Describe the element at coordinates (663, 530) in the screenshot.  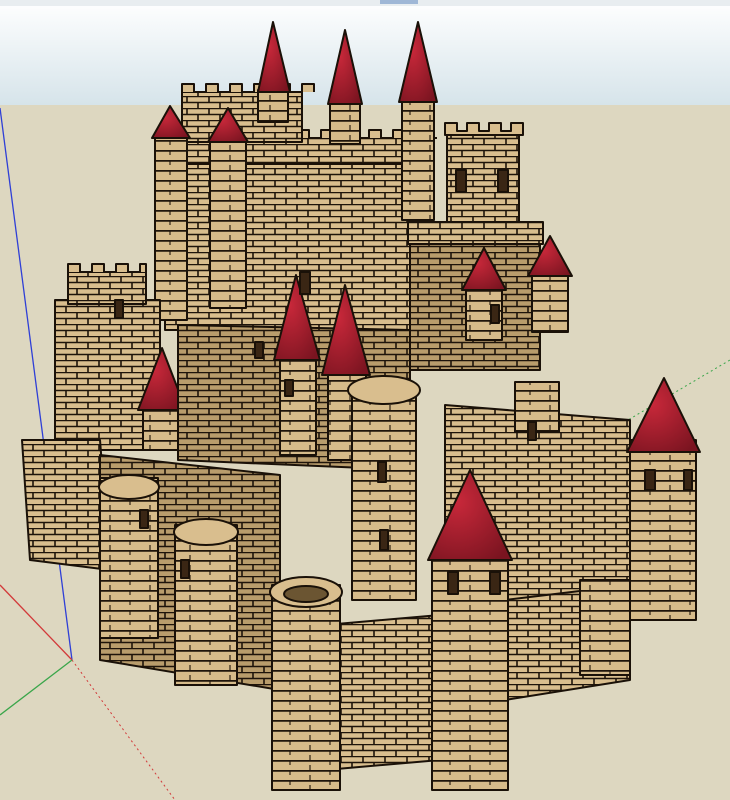
I see `tower-right-far` at that location.